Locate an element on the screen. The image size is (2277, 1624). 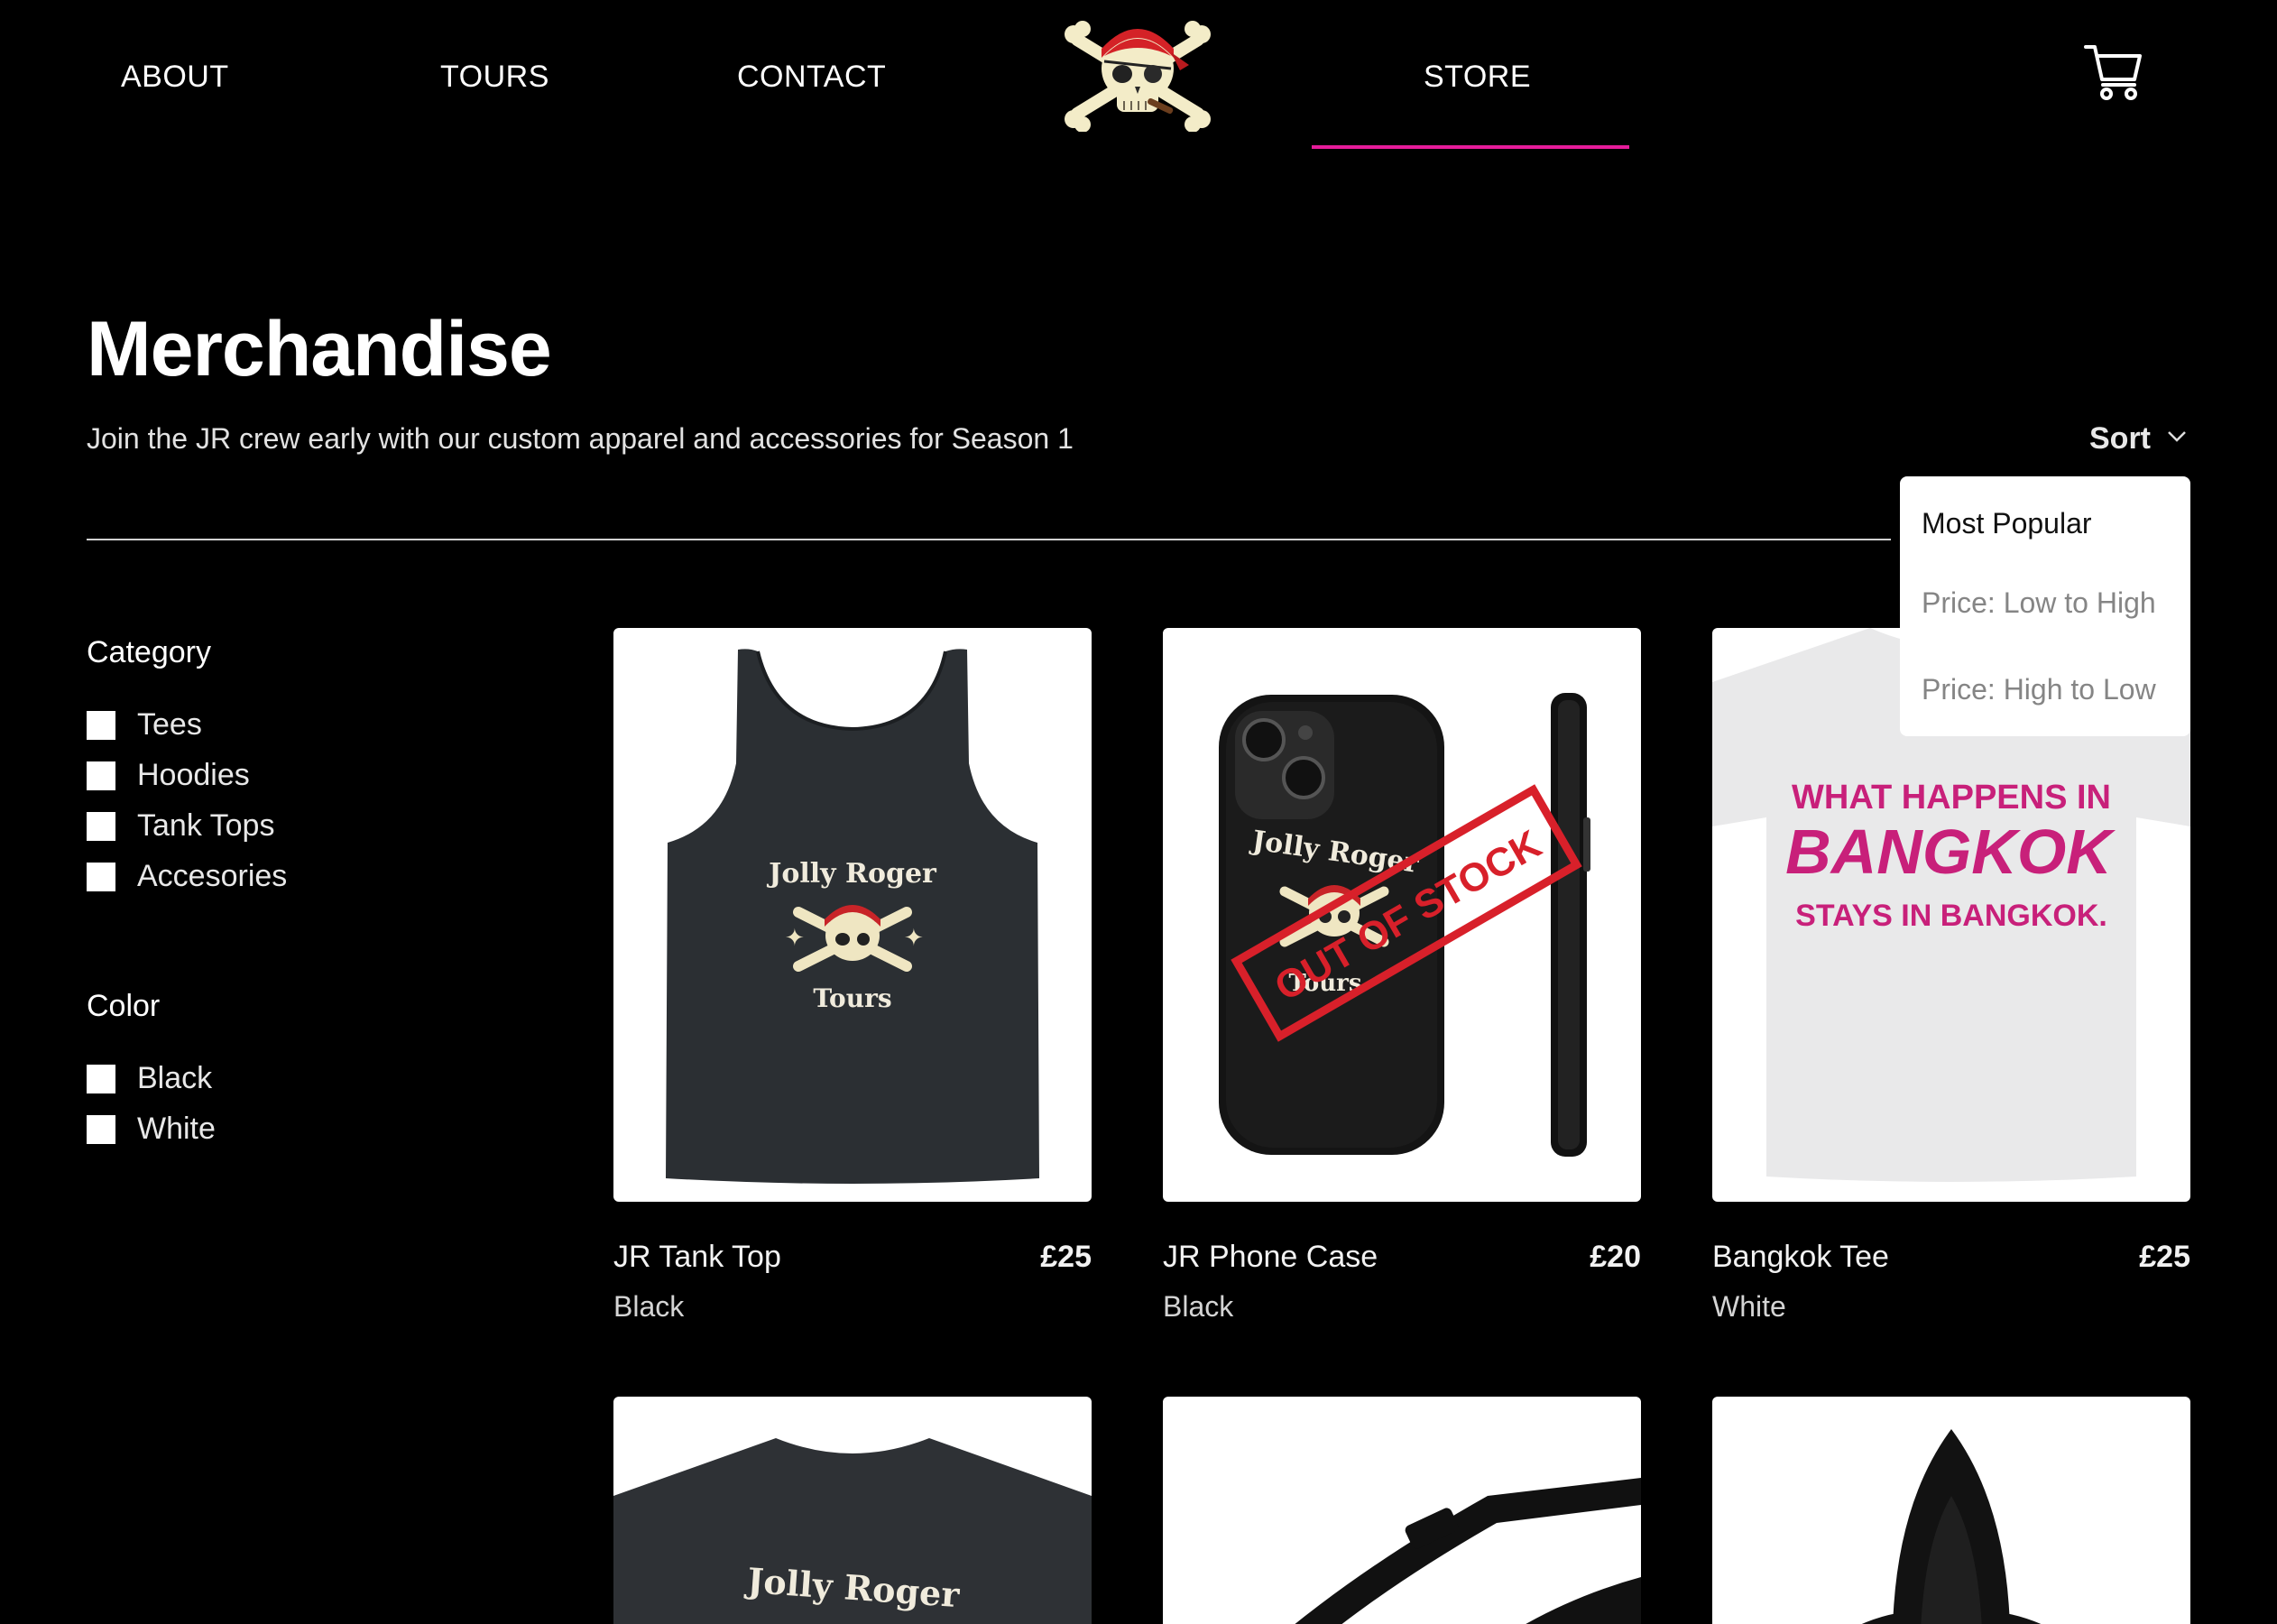
filter-accesories: Accesories is located at coordinates (187, 877).